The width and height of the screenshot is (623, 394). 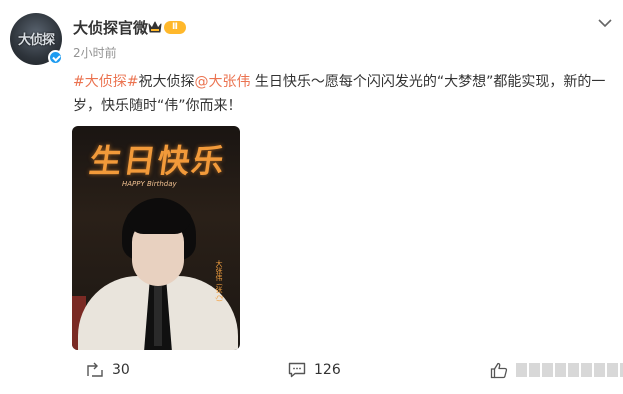 I want to click on post-time: 2小时前, so click(x=95, y=52).